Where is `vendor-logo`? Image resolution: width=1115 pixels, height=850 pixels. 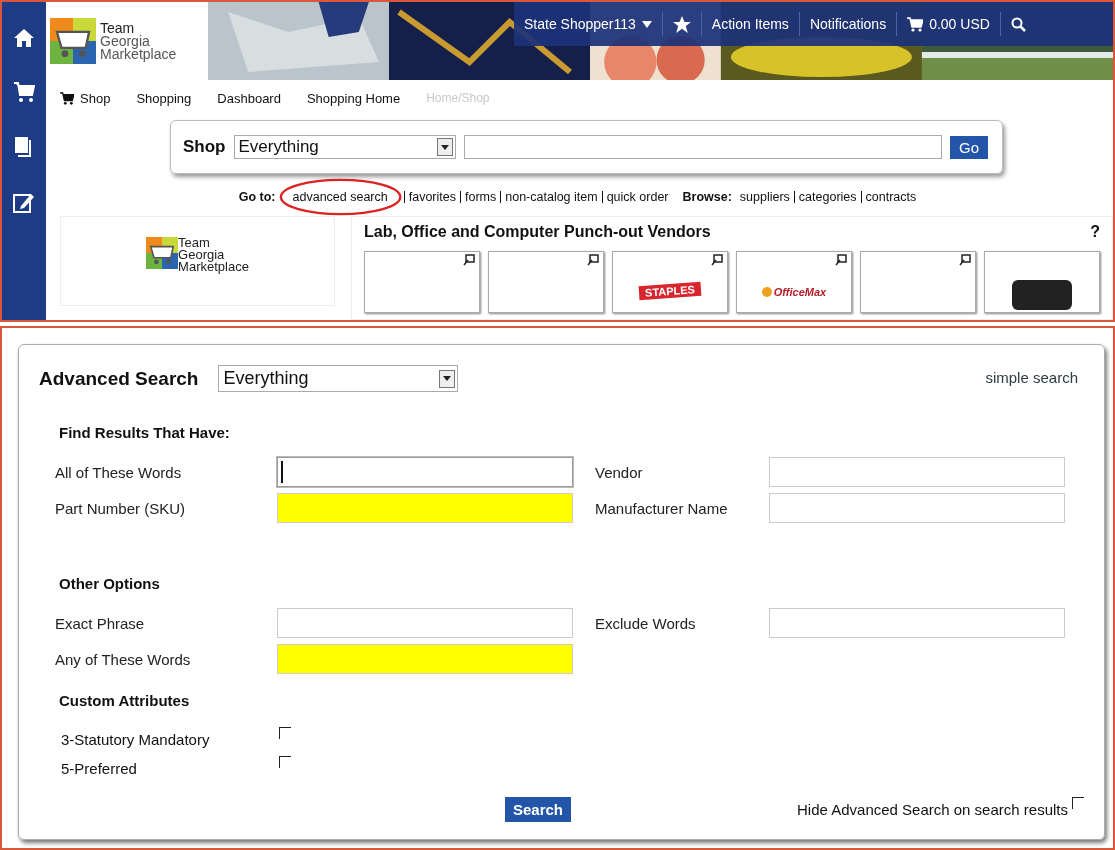
vendor-logo is located at coordinates (1042, 295).